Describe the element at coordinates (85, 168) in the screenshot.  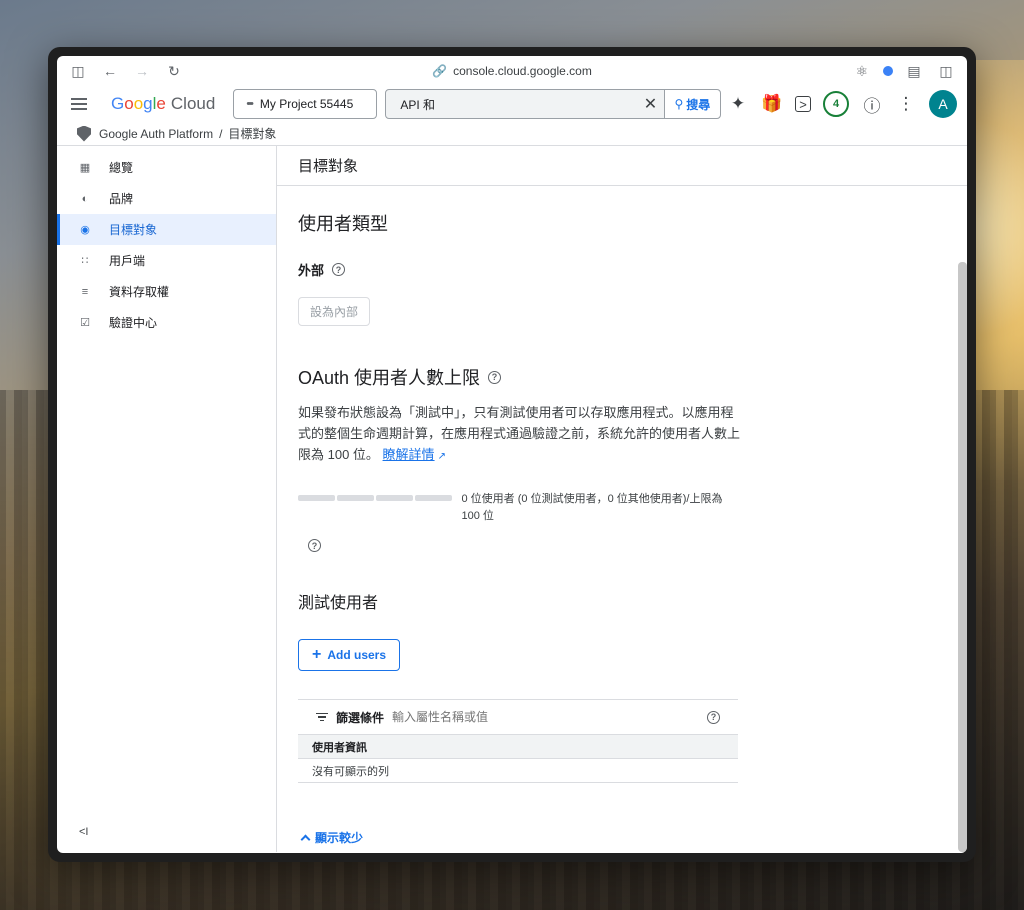
I see `dashboard-icon: ▦` at that location.